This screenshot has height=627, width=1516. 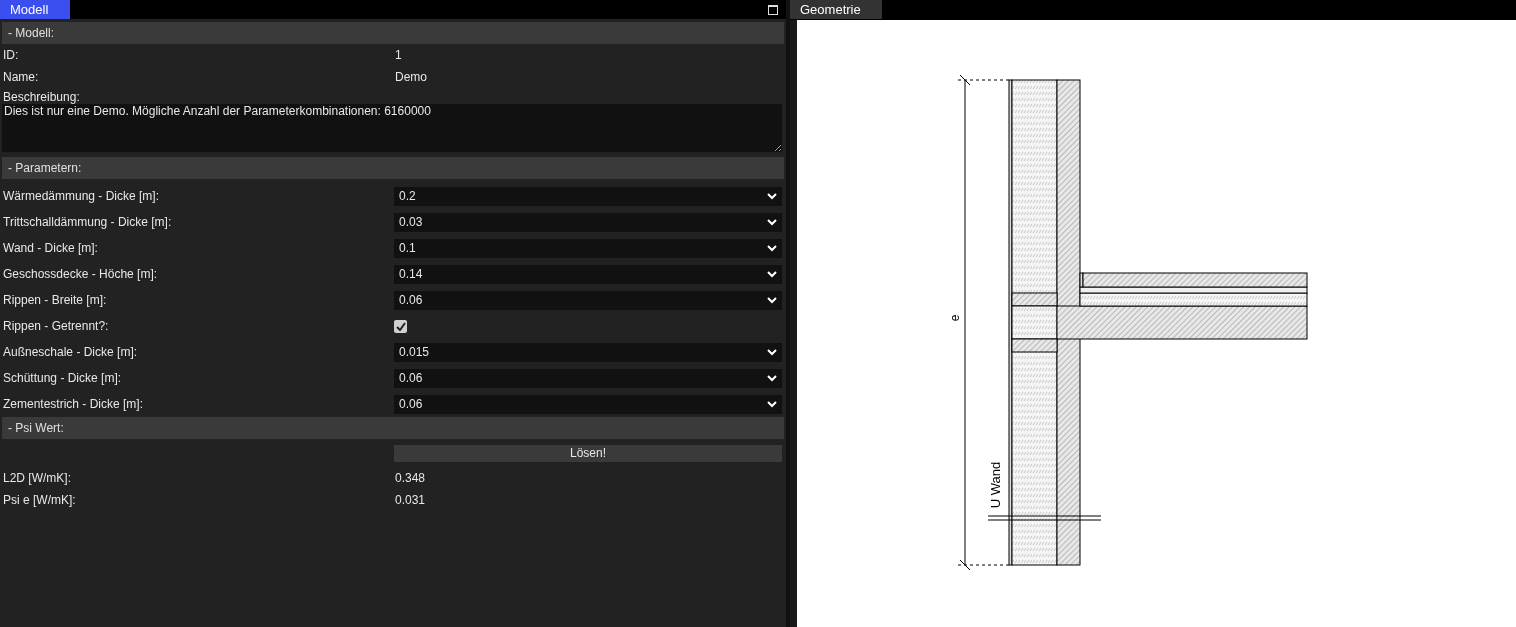 What do you see at coordinates (35, 9) in the screenshot?
I see `panel-tab: Modell` at bounding box center [35, 9].